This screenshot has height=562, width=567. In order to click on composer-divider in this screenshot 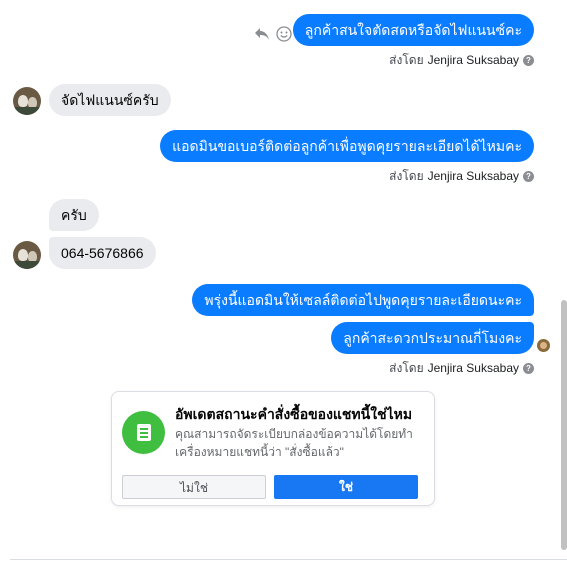, I will do `click(288, 559)`.